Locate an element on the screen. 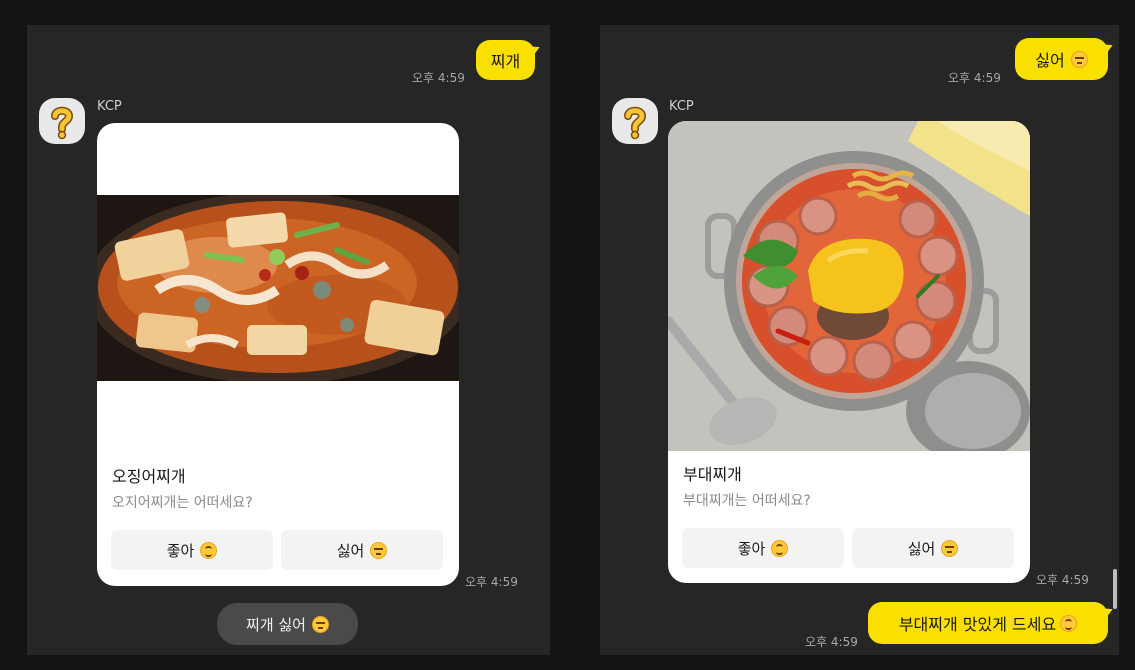  card-title: 오징어찌개 is located at coordinates (149, 476).